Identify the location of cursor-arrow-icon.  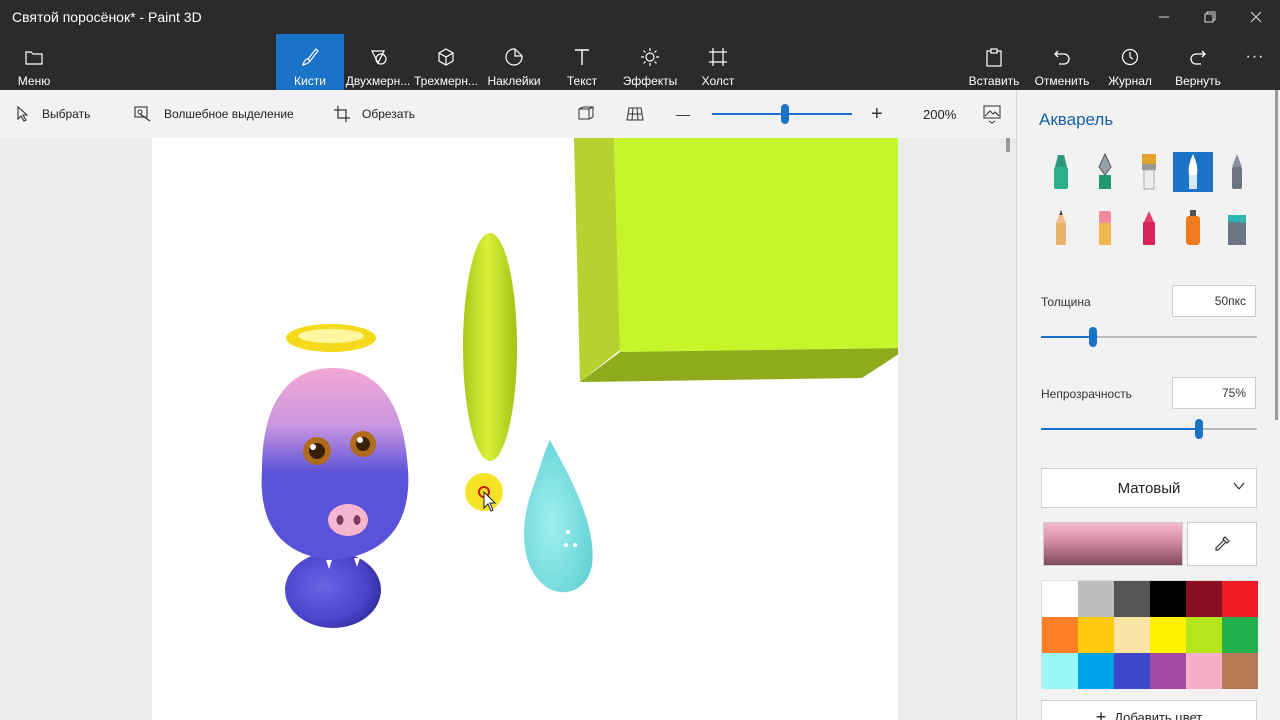
(23, 114).